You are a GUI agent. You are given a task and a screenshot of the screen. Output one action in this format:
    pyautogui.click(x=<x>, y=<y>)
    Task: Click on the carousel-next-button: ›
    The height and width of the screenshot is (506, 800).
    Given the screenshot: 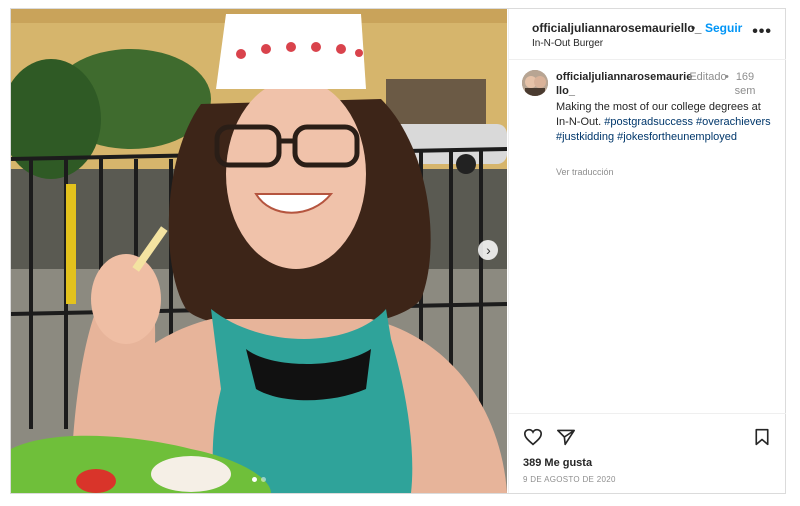 What is the action you would take?
    pyautogui.click(x=488, y=250)
    